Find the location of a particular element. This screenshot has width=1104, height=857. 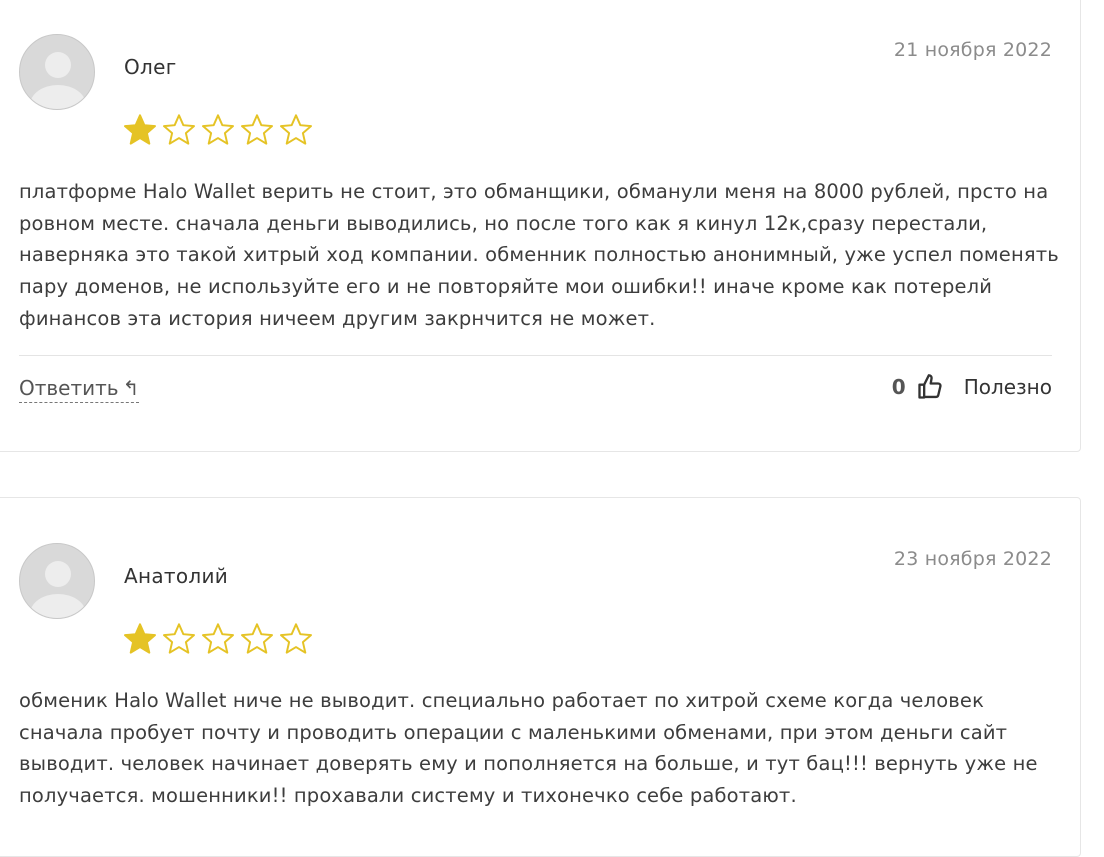

review-author: Анатолий is located at coordinates (176, 576).